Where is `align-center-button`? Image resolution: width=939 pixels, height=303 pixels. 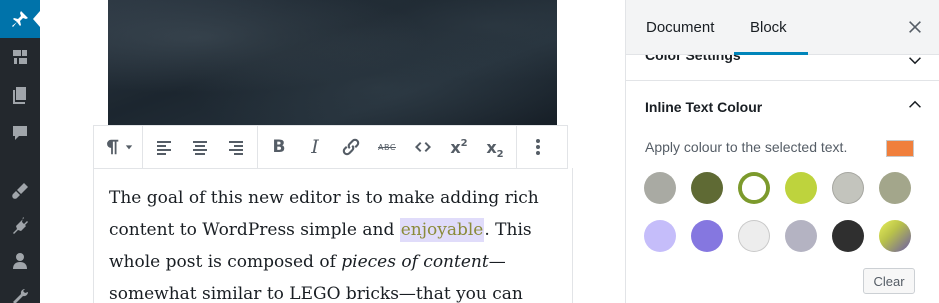 align-center-button is located at coordinates (200, 147).